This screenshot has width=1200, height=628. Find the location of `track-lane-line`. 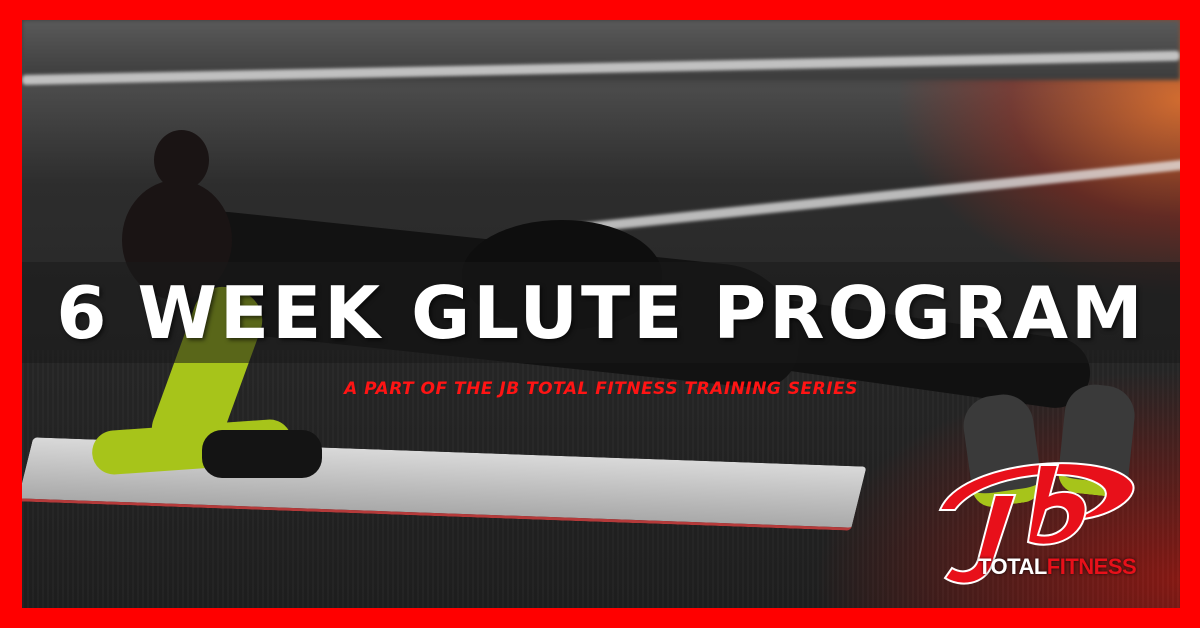

track-lane-line is located at coordinates (870, 196).